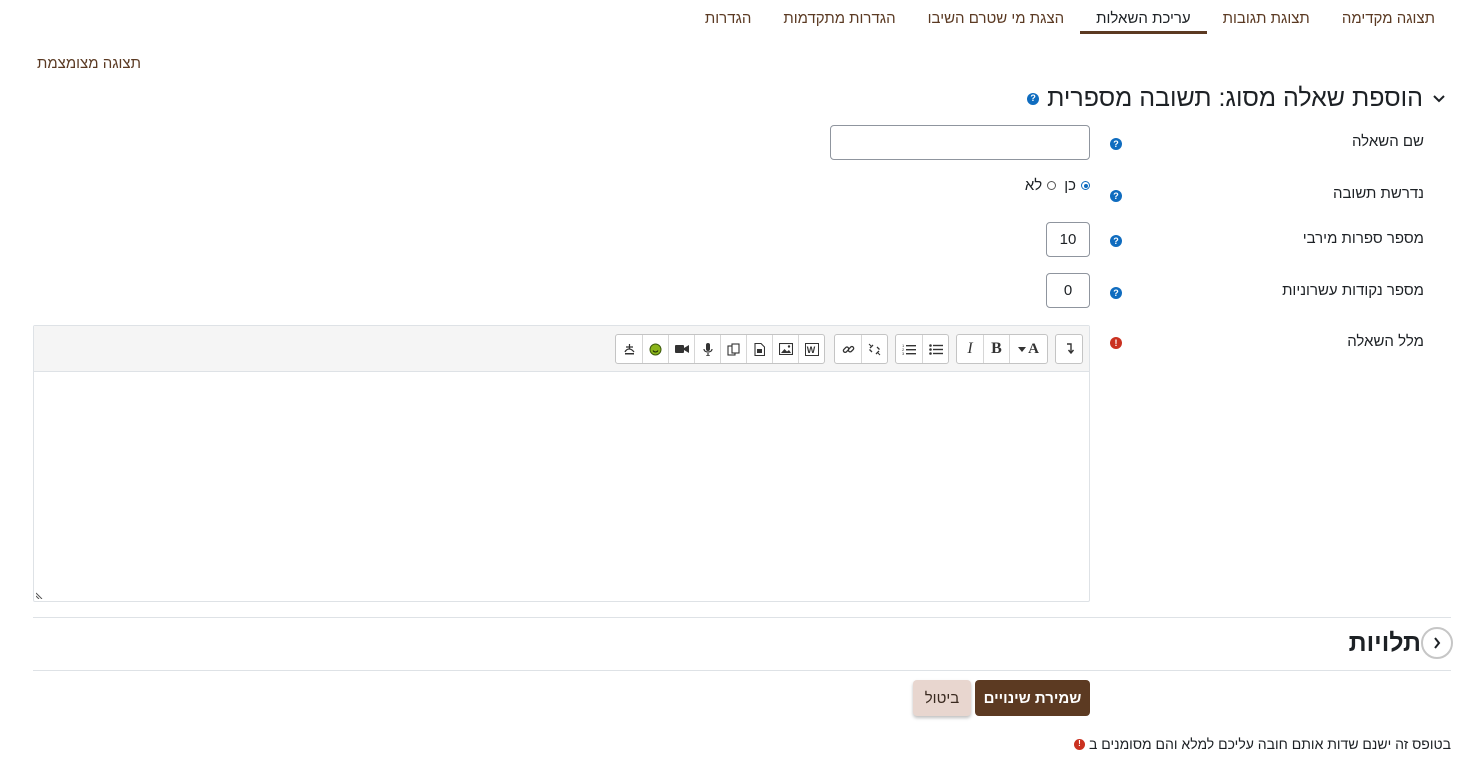 The image size is (1481, 783). Describe the element at coordinates (1384, 642) in the screenshot. I see `dependencies-title: תלויות` at that location.